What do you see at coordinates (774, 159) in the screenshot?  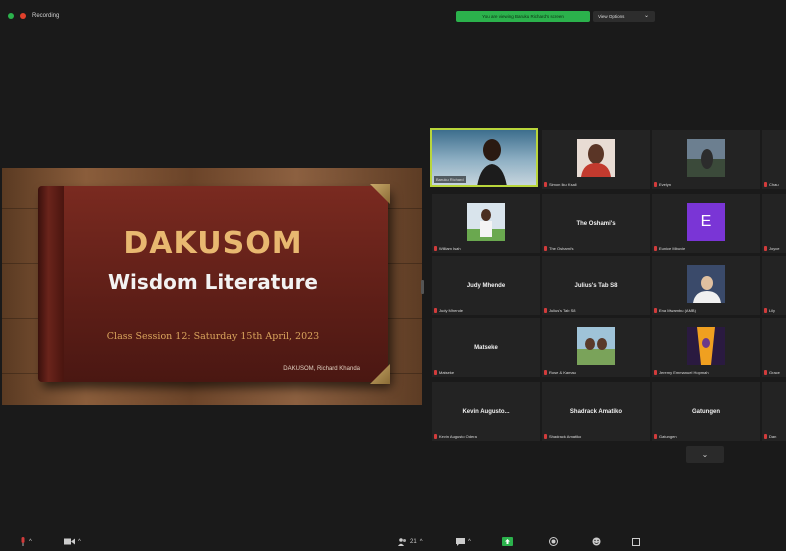 I see `participant-tile: Chau` at bounding box center [774, 159].